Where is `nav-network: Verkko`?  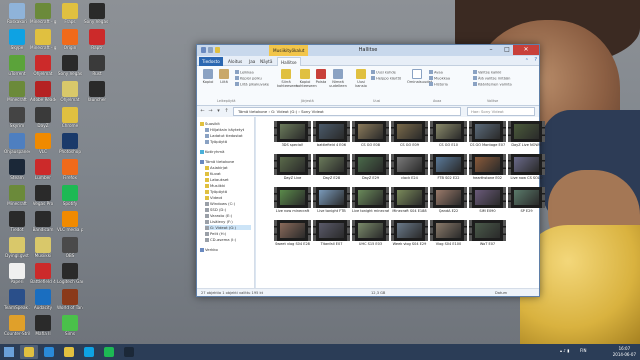 nav-network: Verkko is located at coordinates (209, 249).